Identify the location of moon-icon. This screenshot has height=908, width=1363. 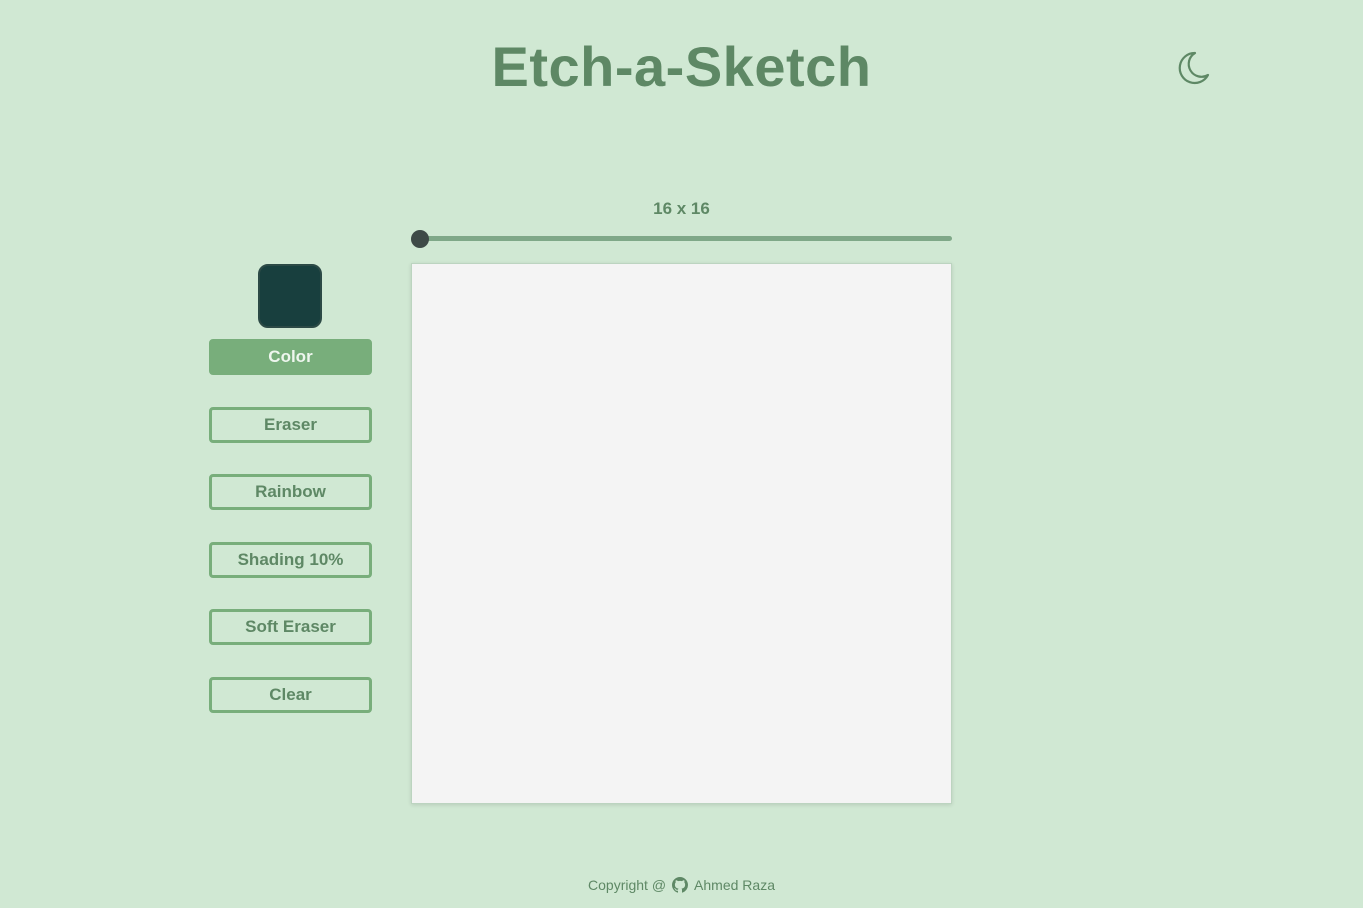
(1194, 68).